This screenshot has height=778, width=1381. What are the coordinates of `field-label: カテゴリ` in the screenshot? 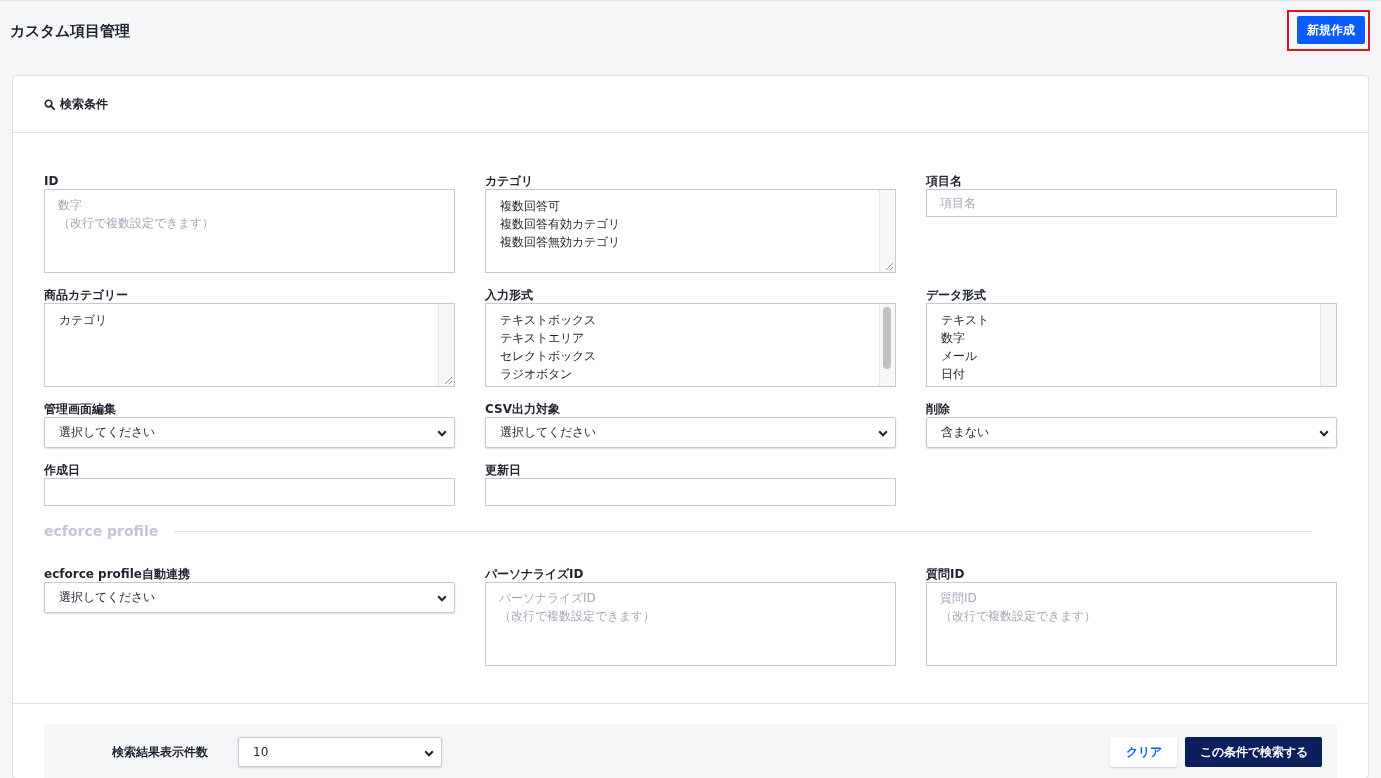 It's located at (509, 181).